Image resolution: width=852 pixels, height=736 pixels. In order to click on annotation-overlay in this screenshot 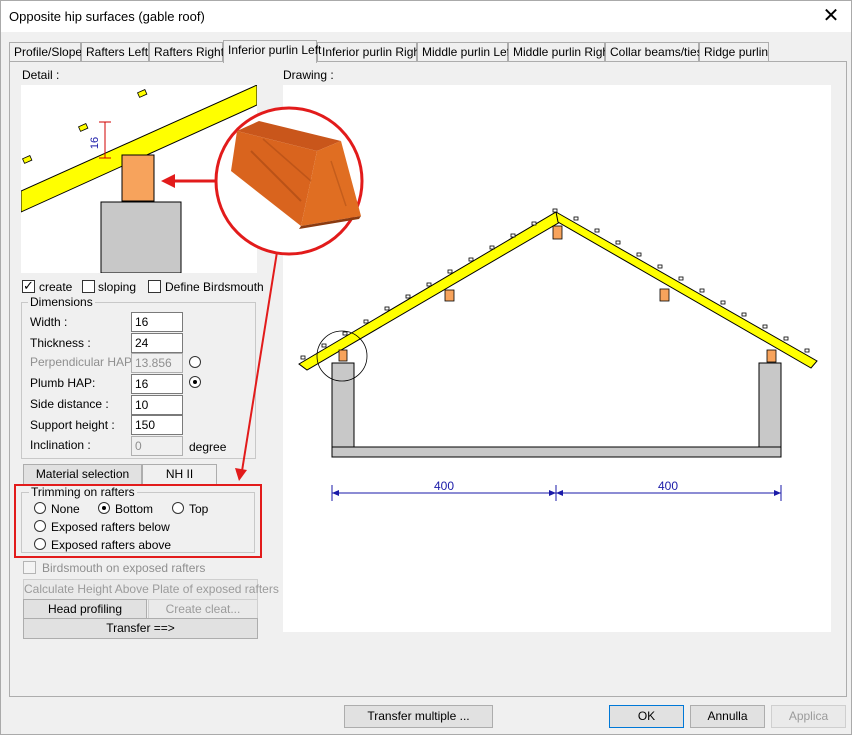, I will do `click(262, 293)`.